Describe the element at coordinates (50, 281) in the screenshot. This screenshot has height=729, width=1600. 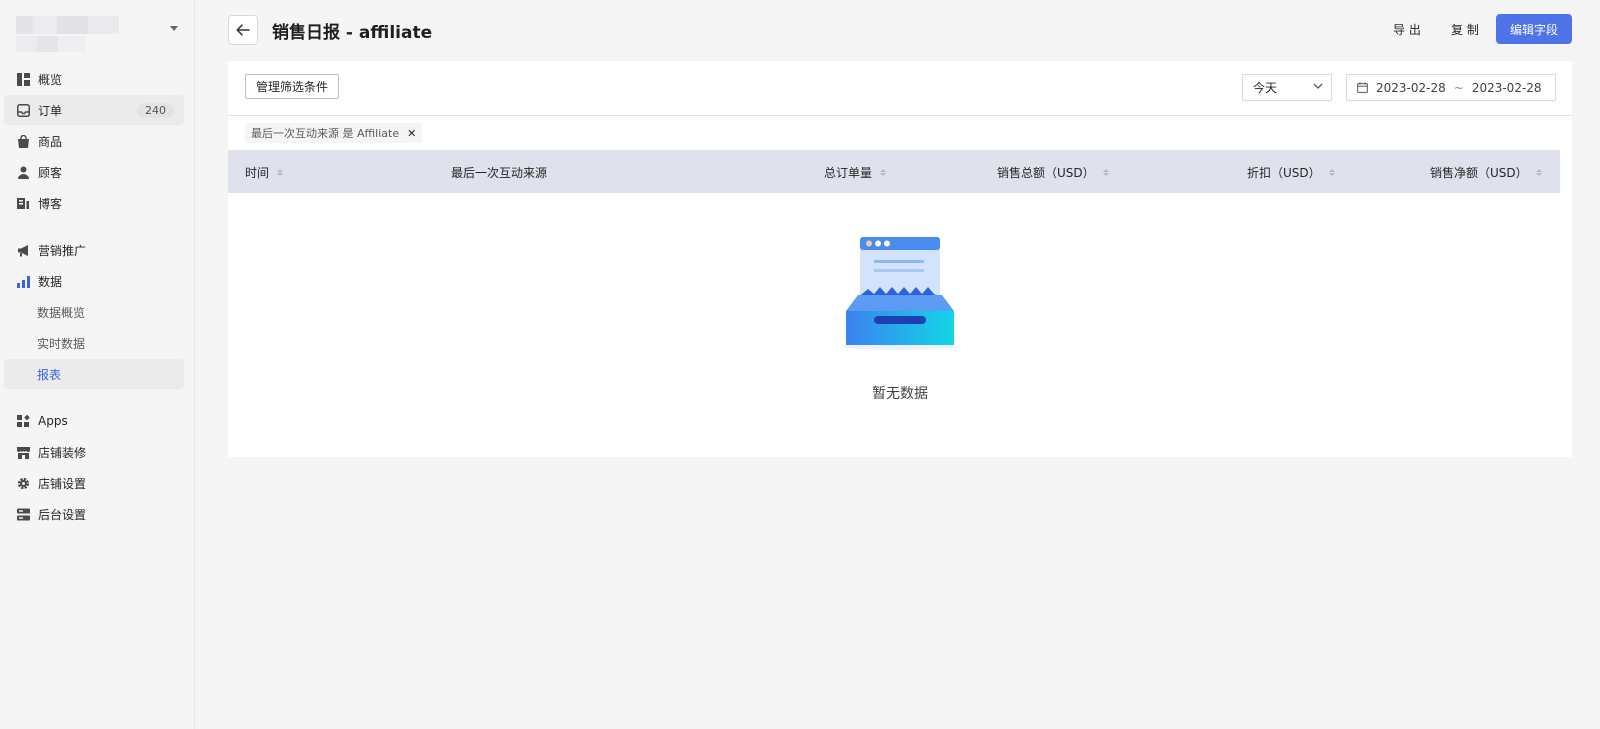
I see `sidebar-item-label: 数据` at that location.